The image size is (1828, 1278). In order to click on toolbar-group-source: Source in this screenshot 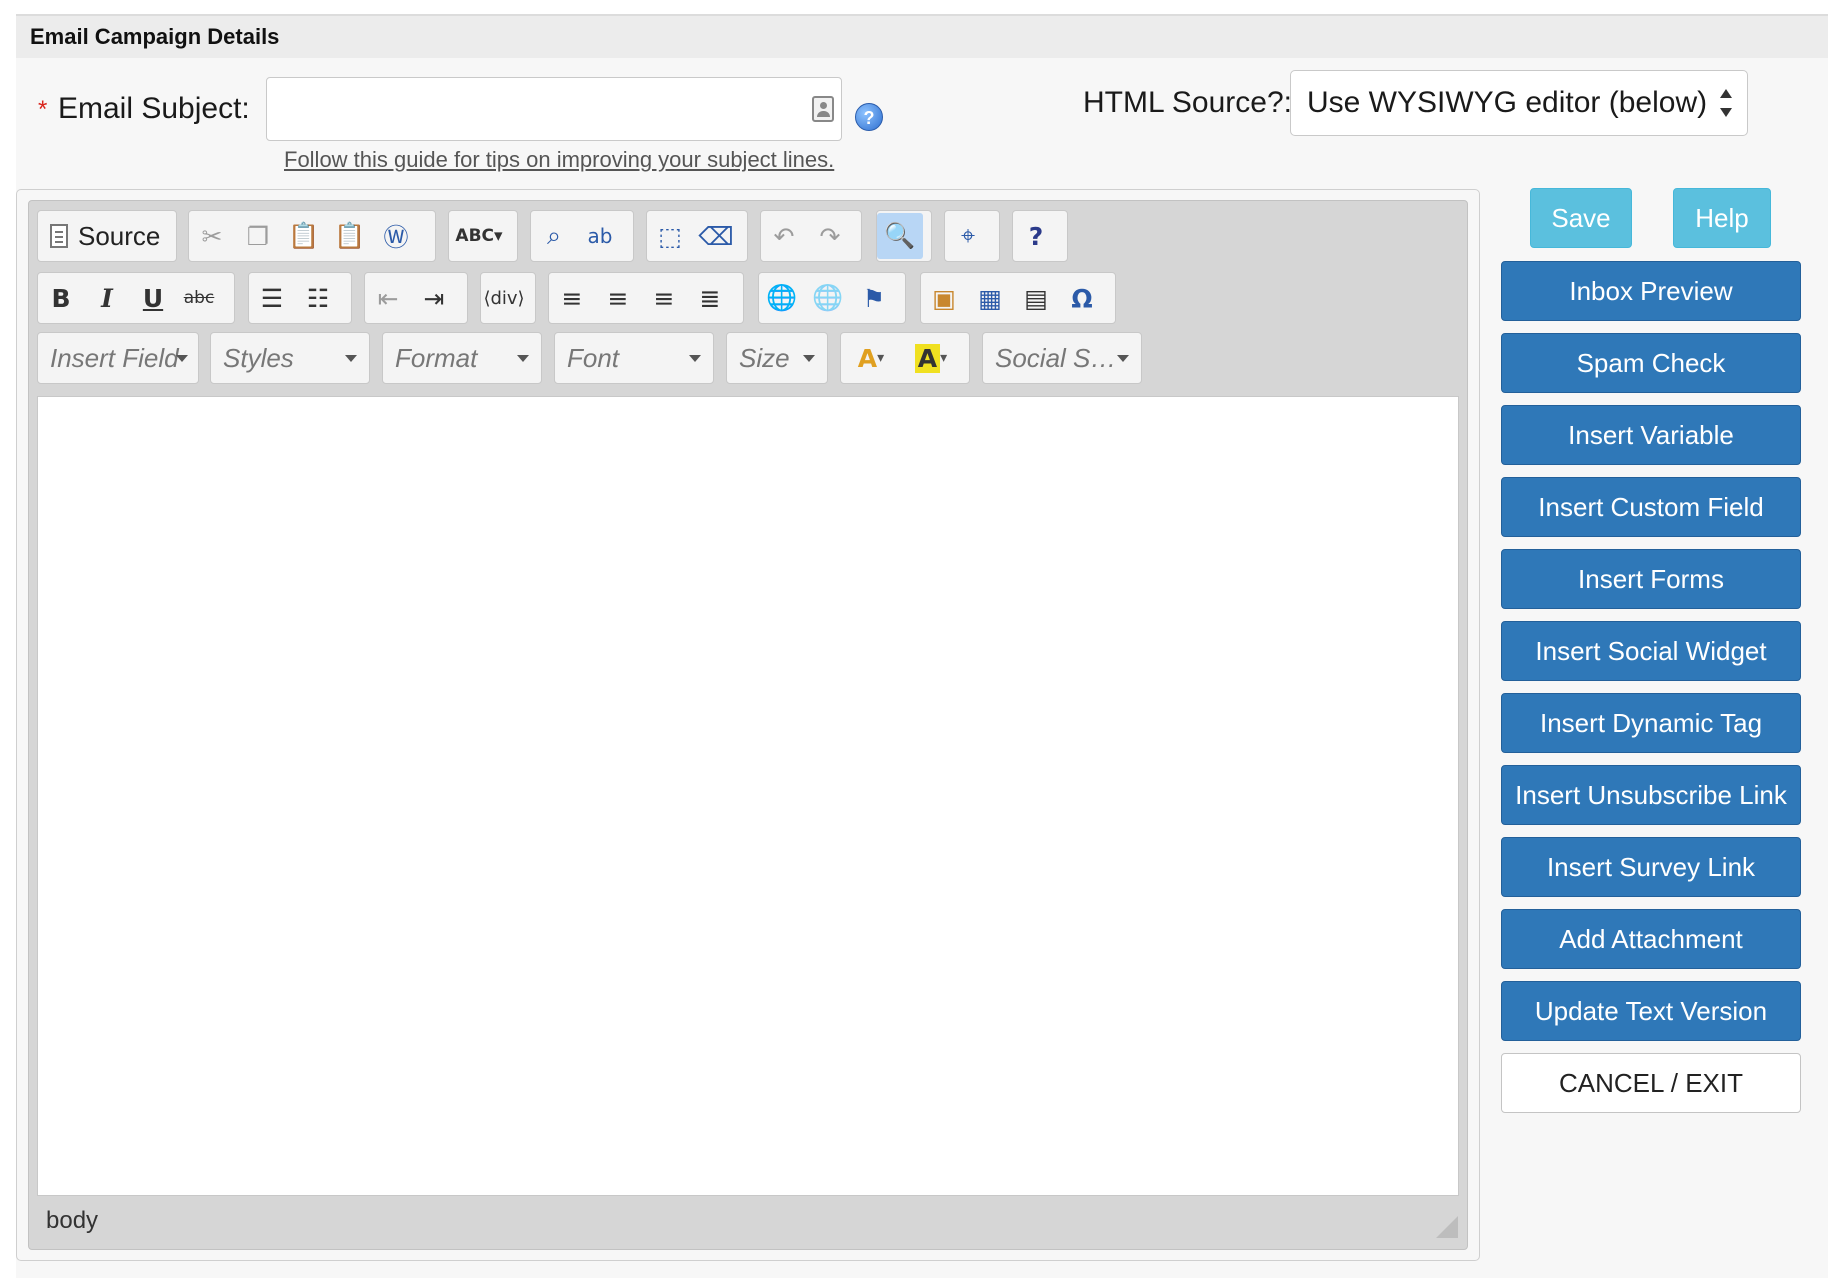, I will do `click(107, 236)`.